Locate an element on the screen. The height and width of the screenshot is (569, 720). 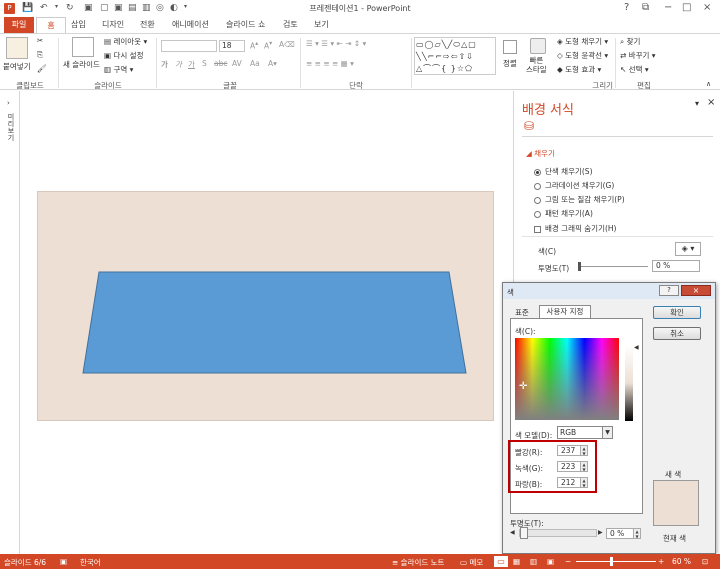
option-pattern-fill: 패턴 채우기(A) is located at coordinates (563, 213).